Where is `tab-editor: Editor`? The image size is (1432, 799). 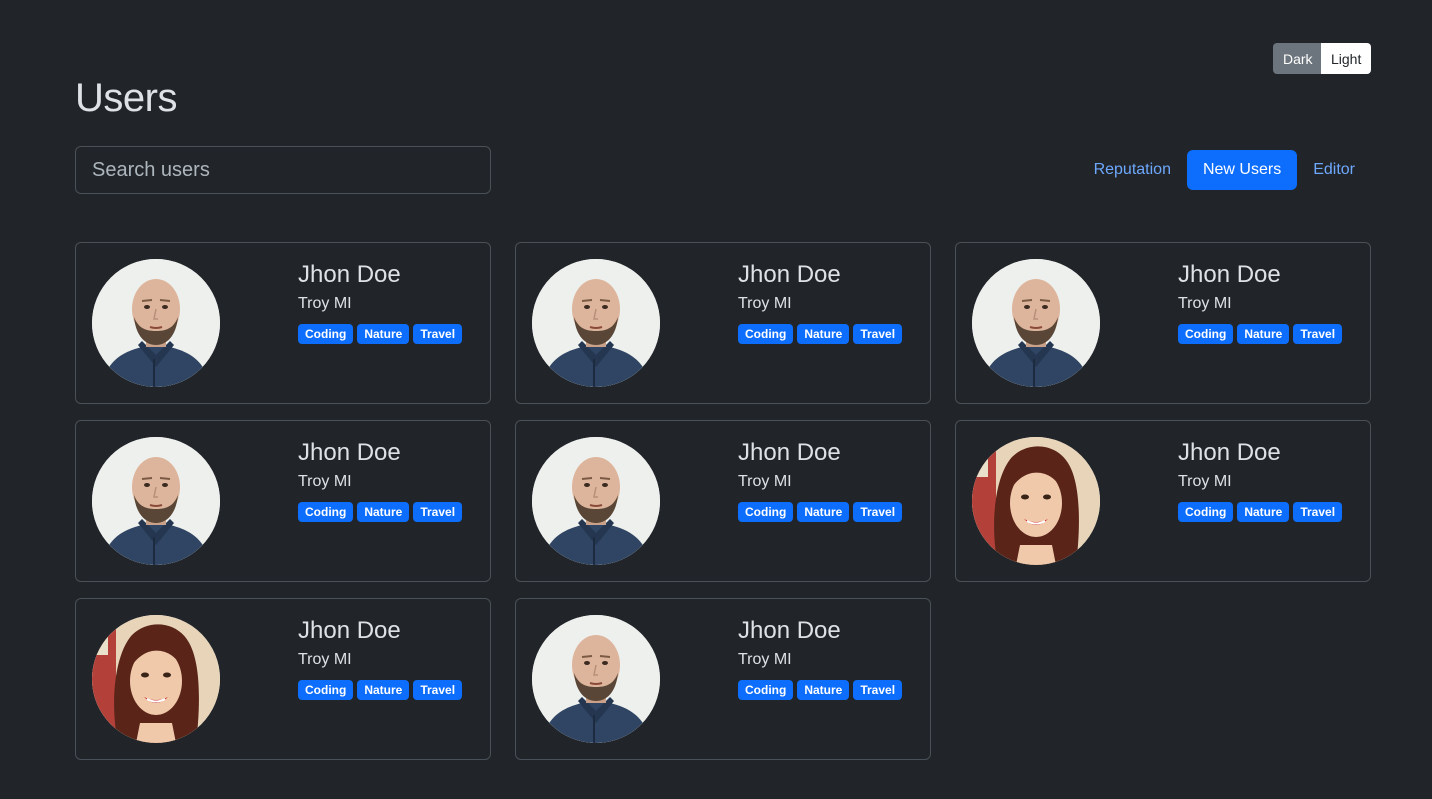 tab-editor: Editor is located at coordinates (1334, 170).